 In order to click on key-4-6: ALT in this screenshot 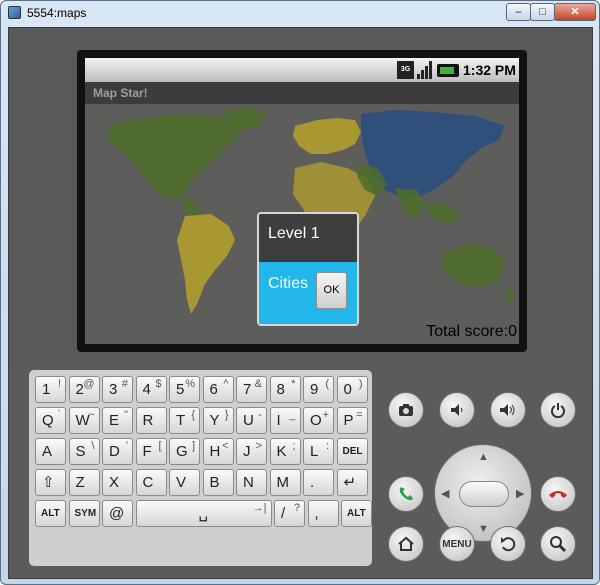, I will do `click(356, 513)`.